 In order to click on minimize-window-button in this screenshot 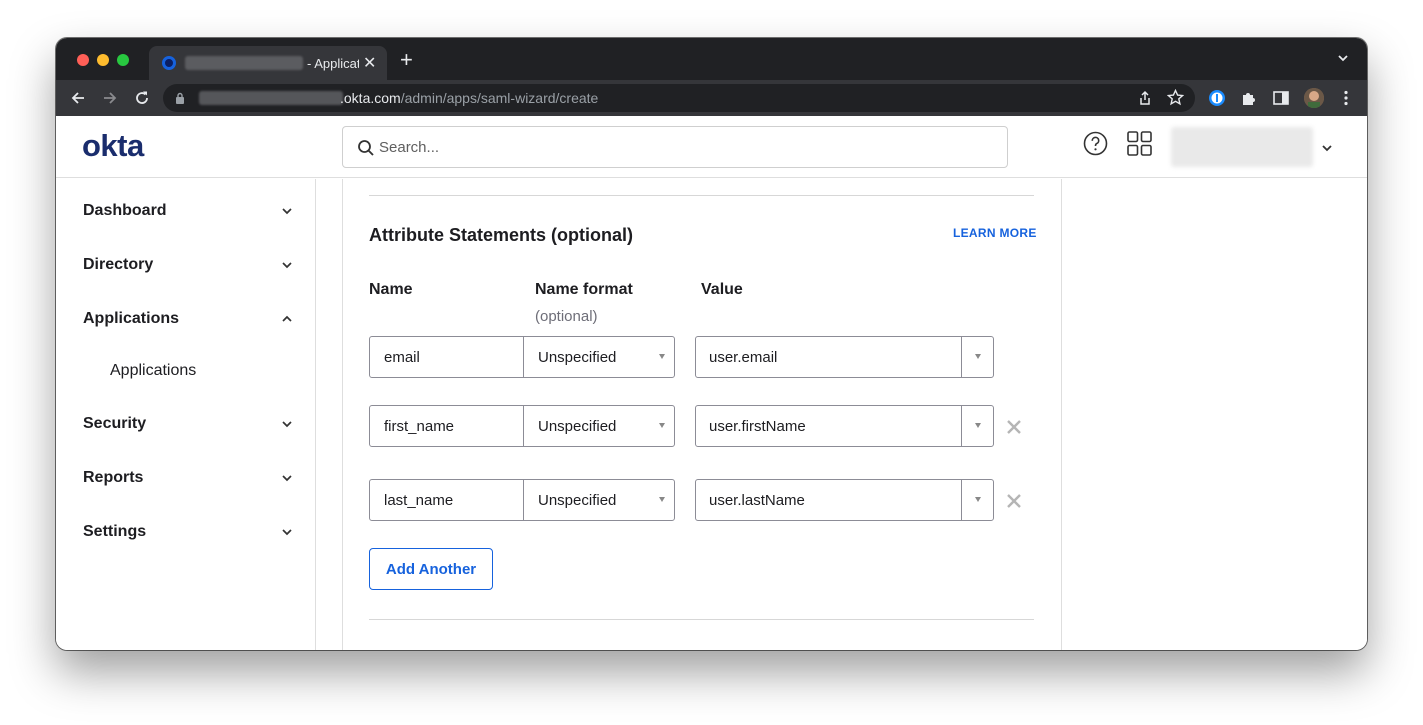, I will do `click(103, 60)`.